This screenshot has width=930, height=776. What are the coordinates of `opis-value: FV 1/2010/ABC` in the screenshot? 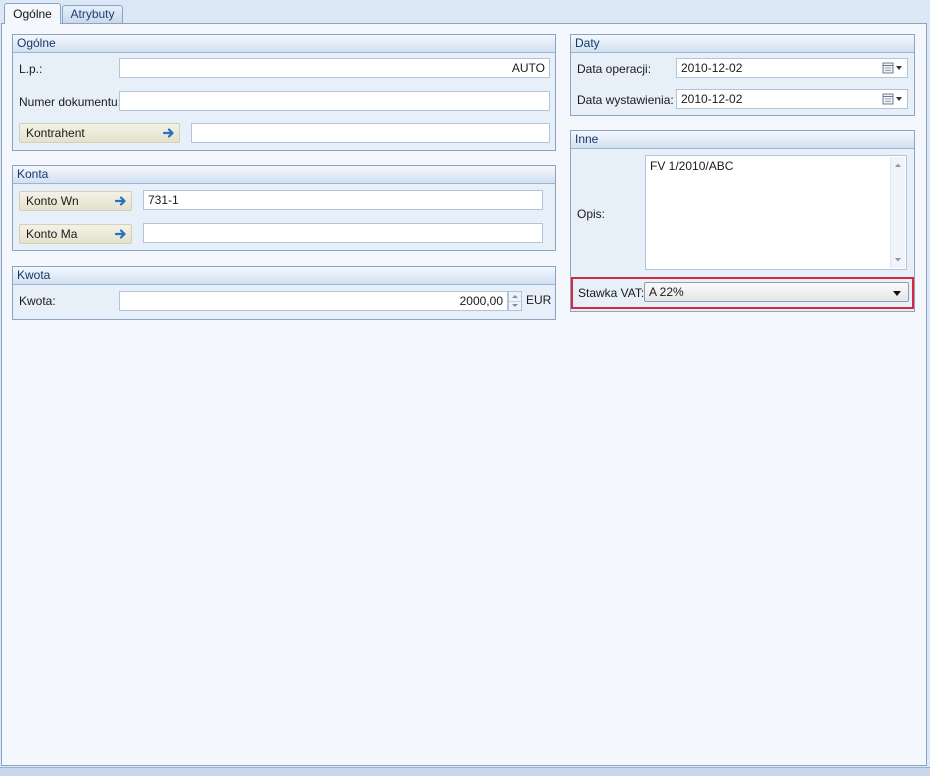 It's located at (692, 166).